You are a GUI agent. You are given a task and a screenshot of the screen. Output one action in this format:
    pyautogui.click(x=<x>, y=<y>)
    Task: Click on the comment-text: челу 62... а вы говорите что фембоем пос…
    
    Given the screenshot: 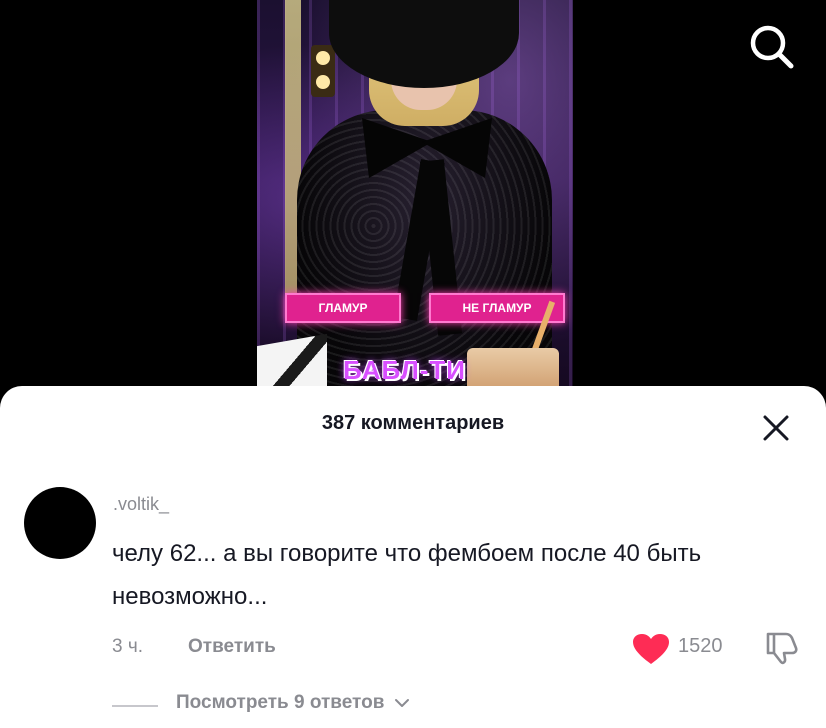 What is the action you would take?
    pyautogui.click(x=407, y=575)
    